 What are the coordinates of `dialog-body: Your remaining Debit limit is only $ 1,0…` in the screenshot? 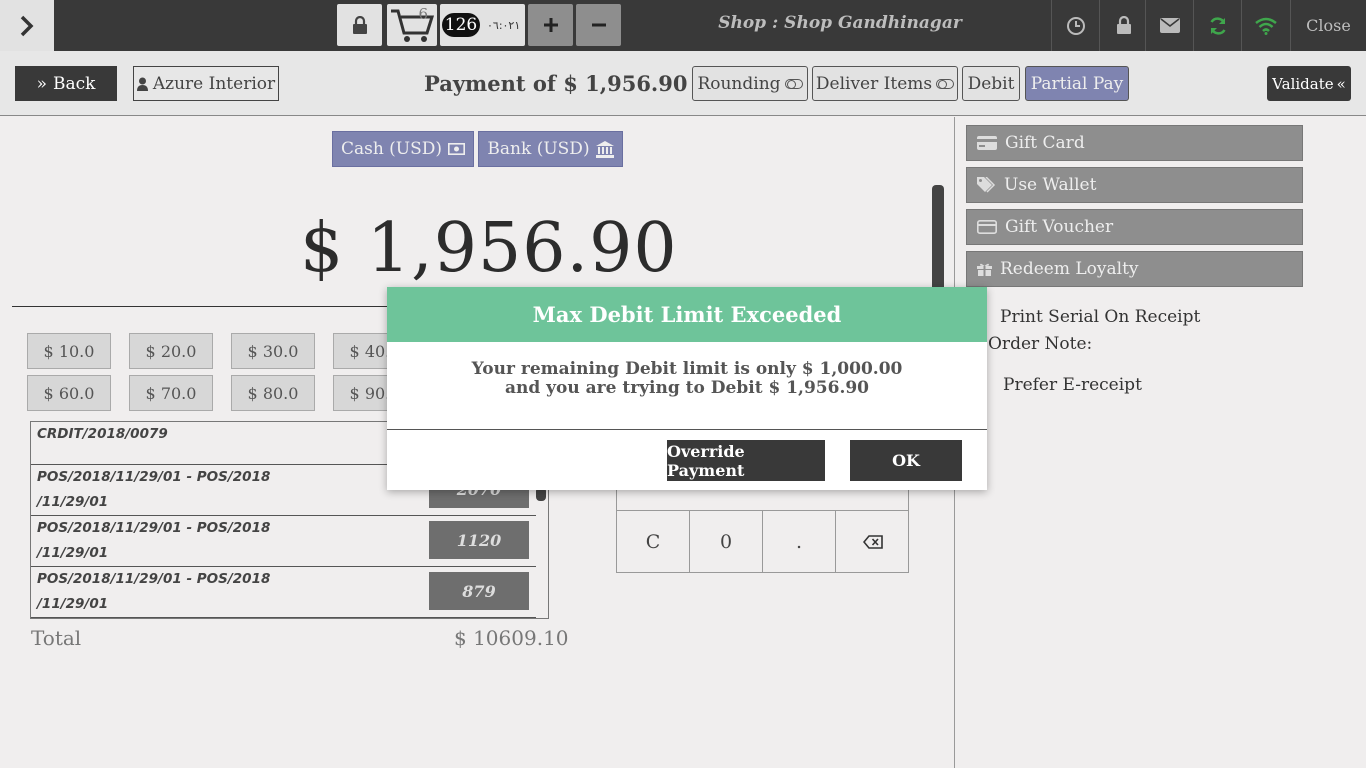 It's located at (687, 386).